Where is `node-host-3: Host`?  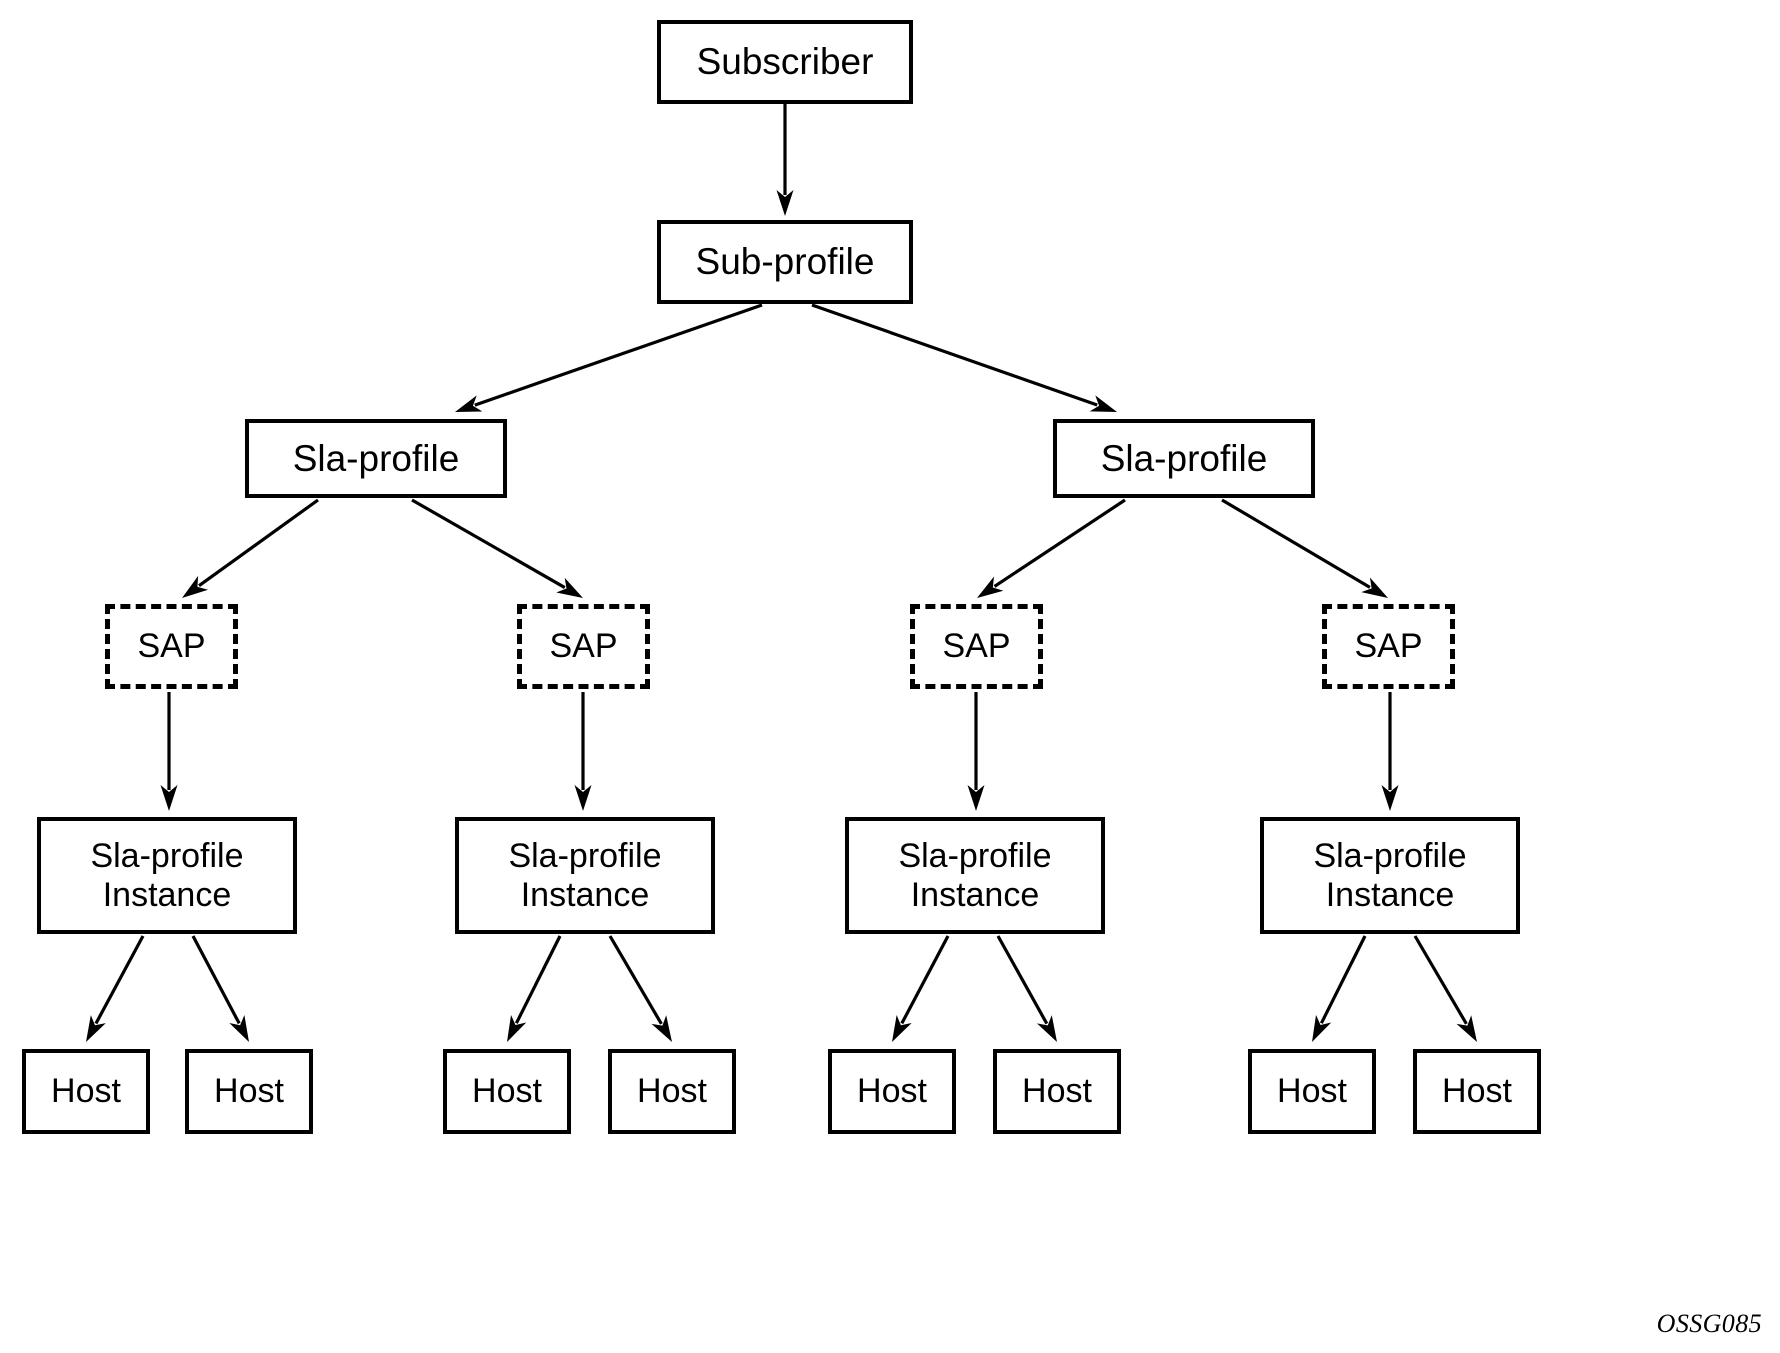 node-host-3: Host is located at coordinates (507, 1091).